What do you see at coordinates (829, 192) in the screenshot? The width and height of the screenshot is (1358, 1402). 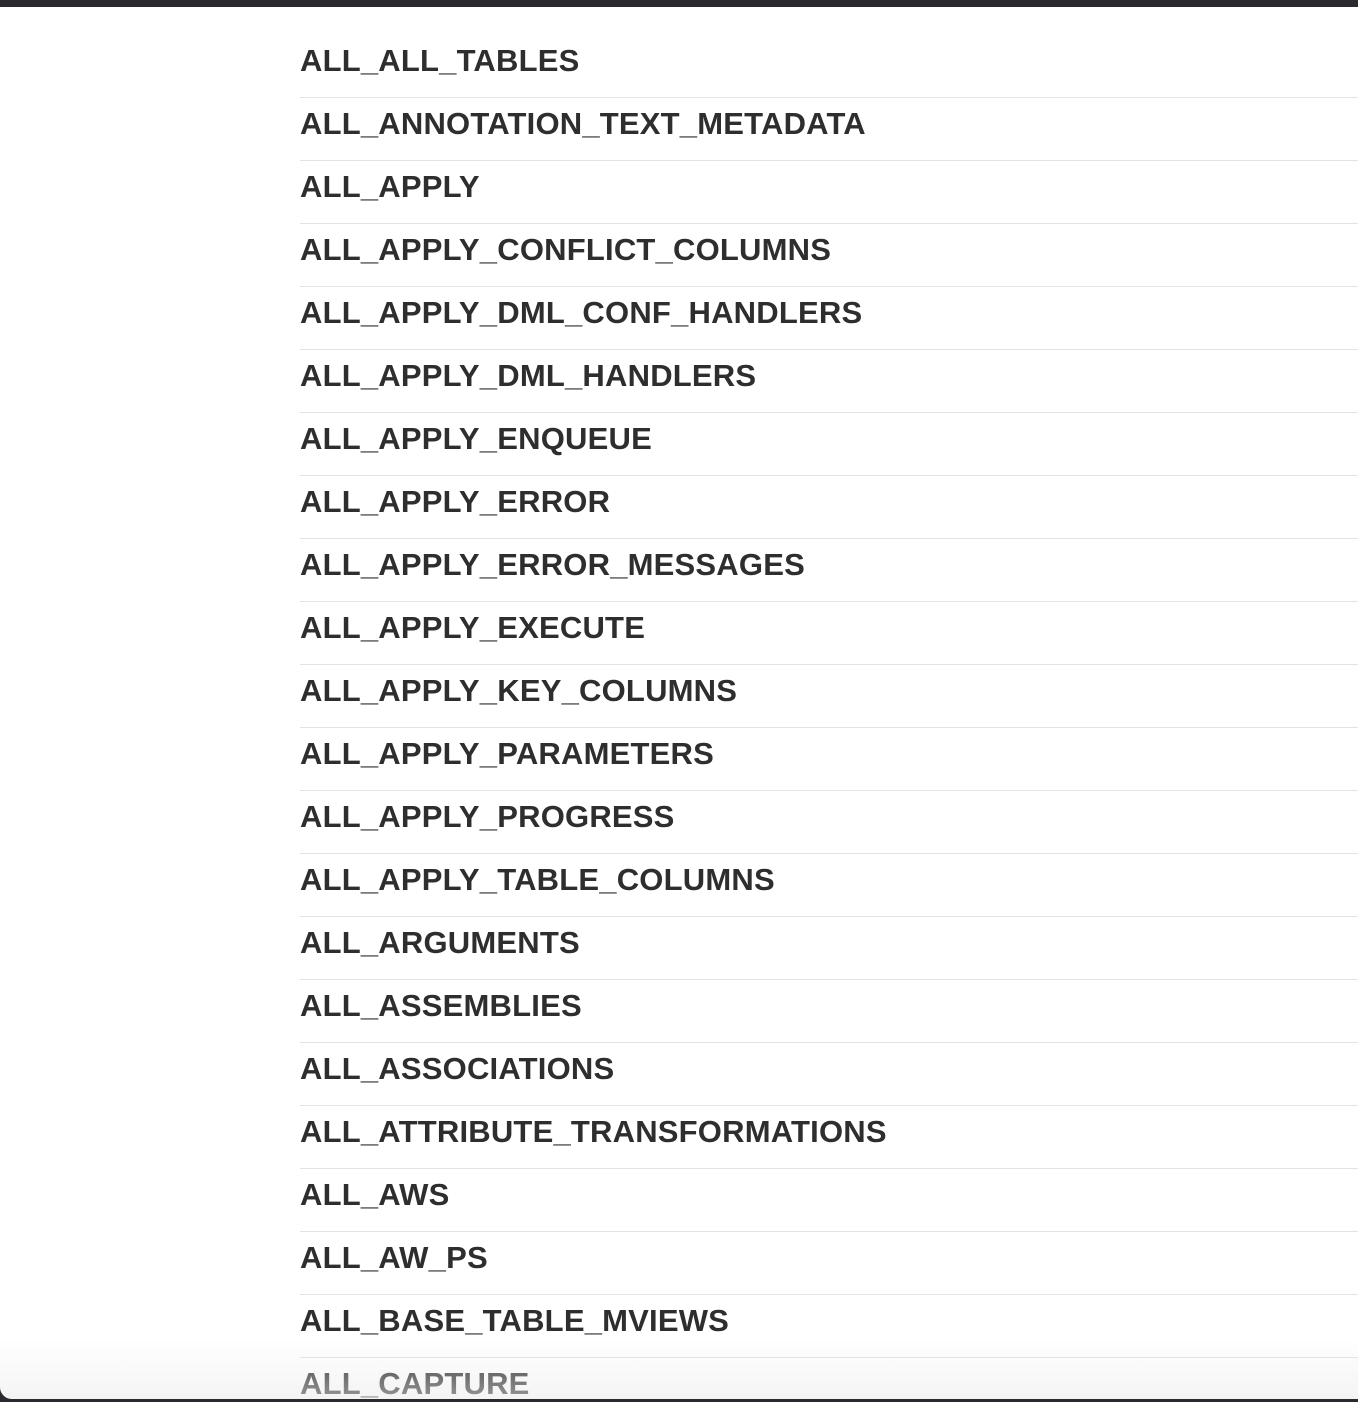 I see `list-item: ALL_APPLY` at bounding box center [829, 192].